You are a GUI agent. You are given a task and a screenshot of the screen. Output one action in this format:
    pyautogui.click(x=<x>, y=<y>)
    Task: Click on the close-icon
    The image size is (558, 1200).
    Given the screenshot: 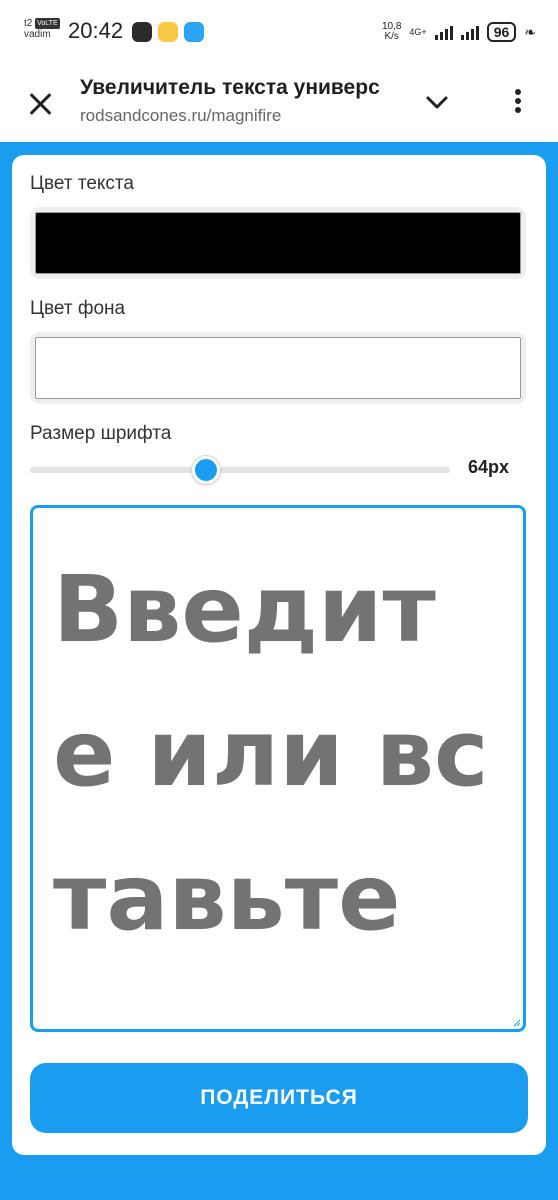 What is the action you would take?
    pyautogui.click(x=40, y=104)
    